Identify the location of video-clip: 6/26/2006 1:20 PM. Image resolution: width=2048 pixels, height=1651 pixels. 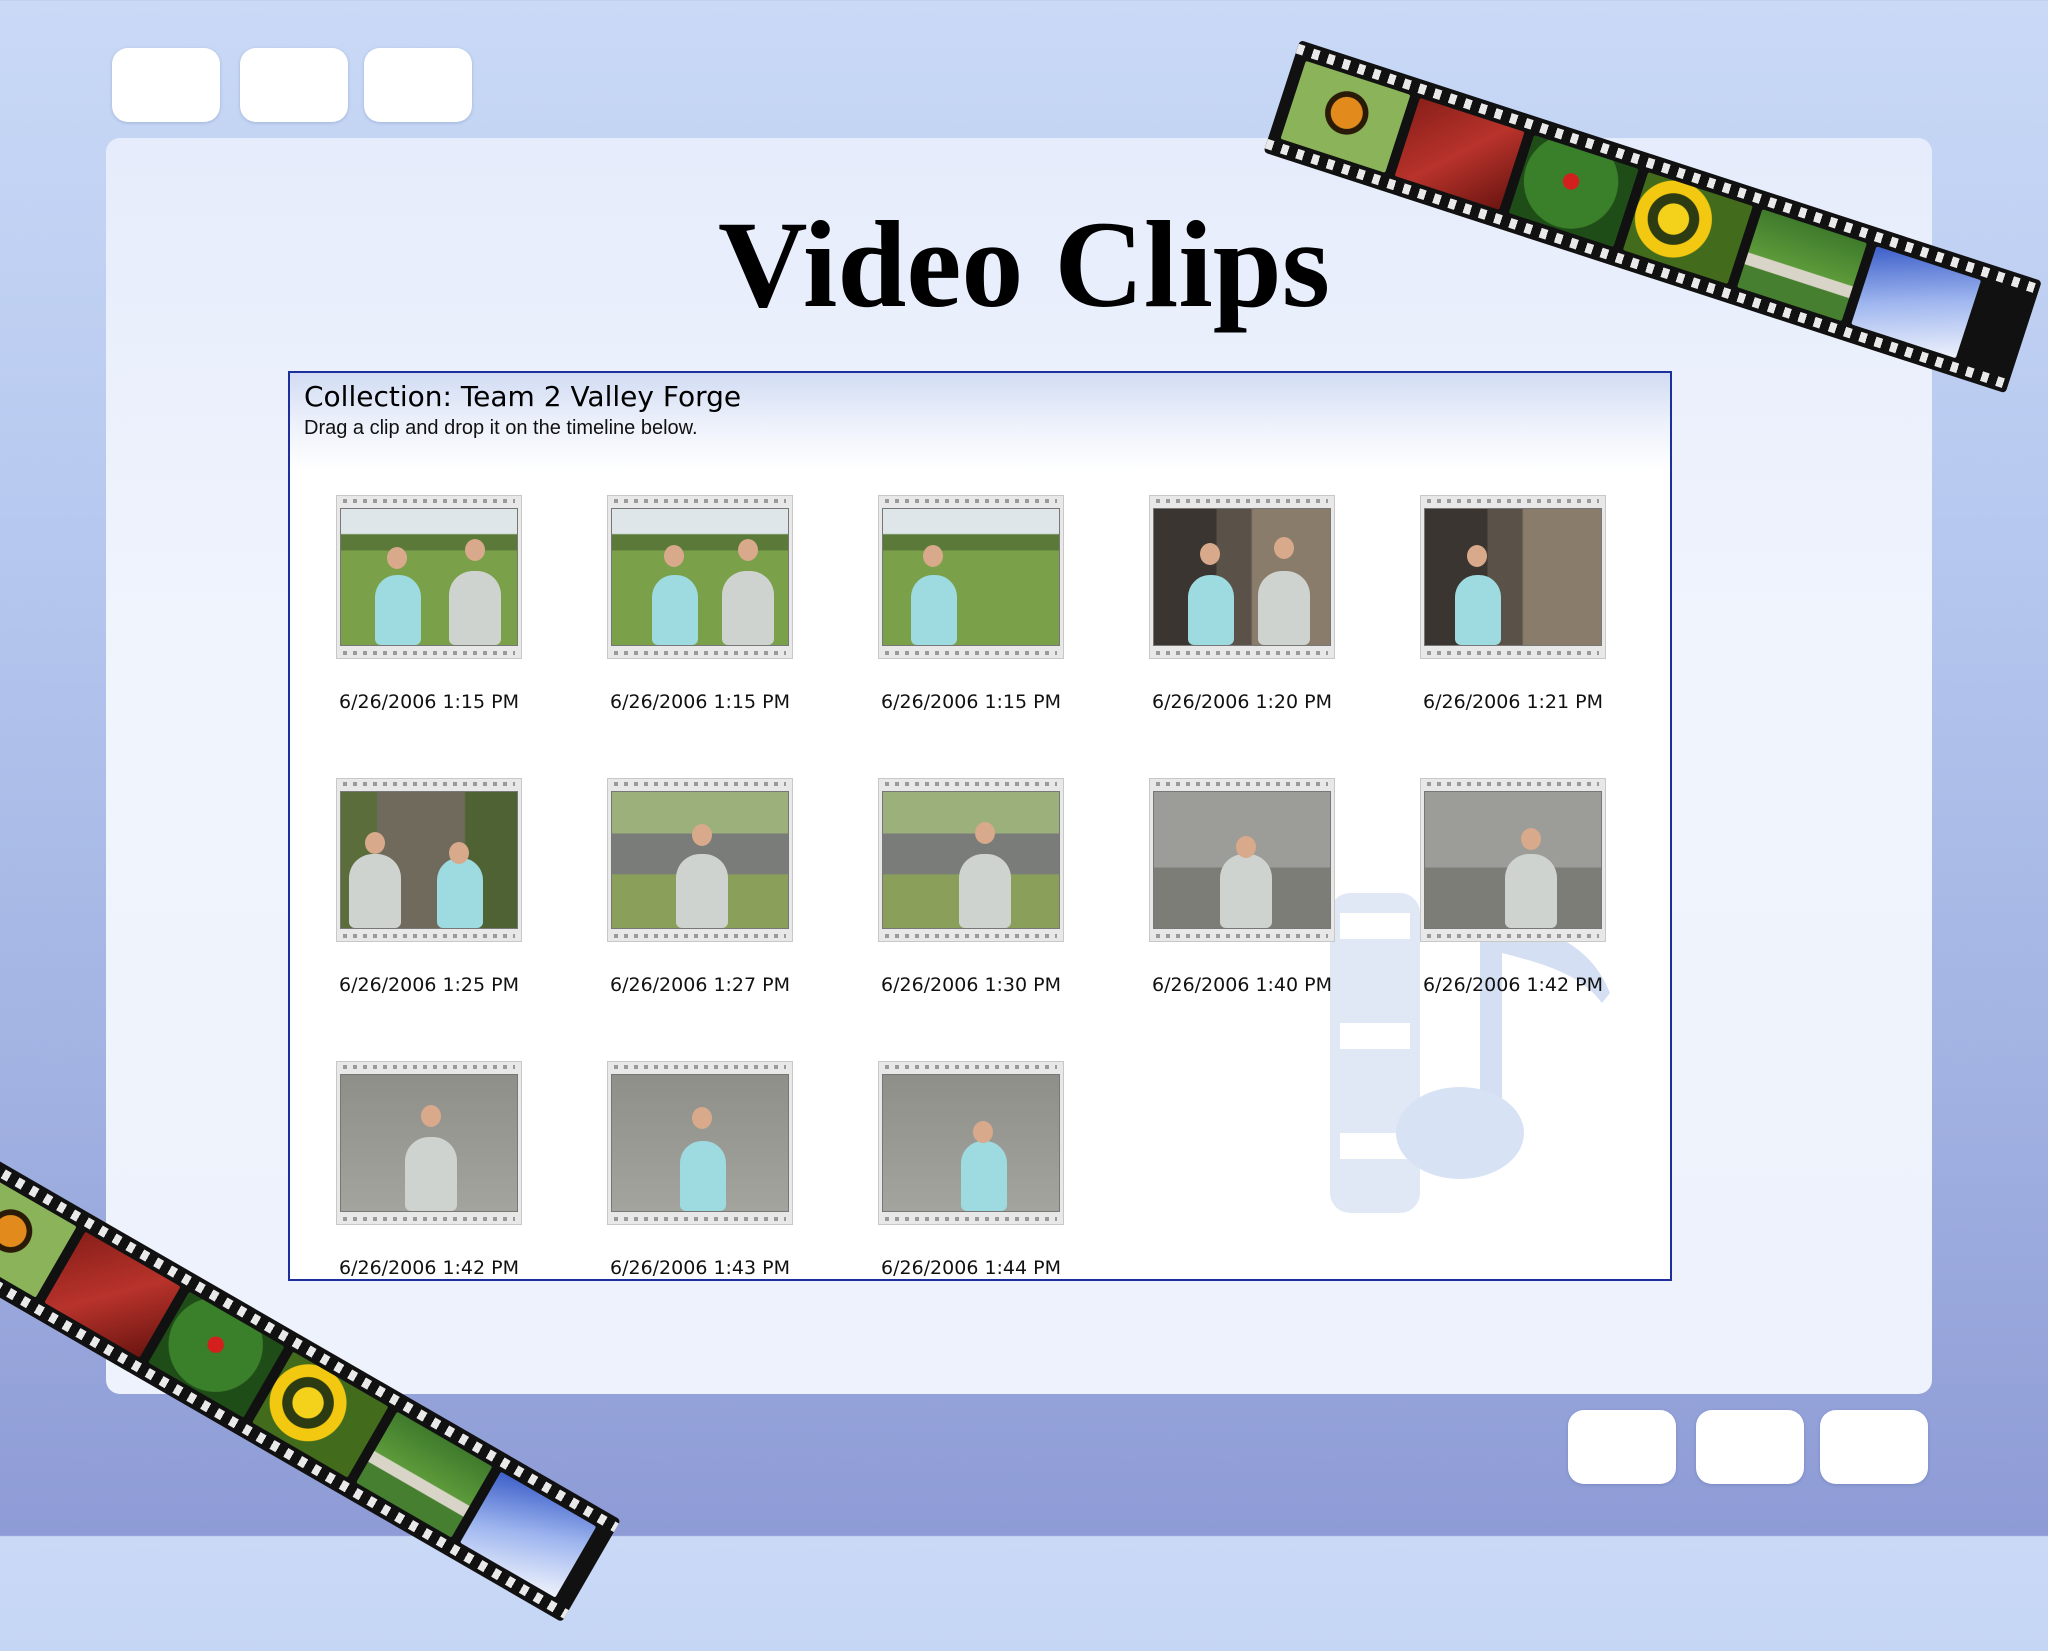
(1239, 620).